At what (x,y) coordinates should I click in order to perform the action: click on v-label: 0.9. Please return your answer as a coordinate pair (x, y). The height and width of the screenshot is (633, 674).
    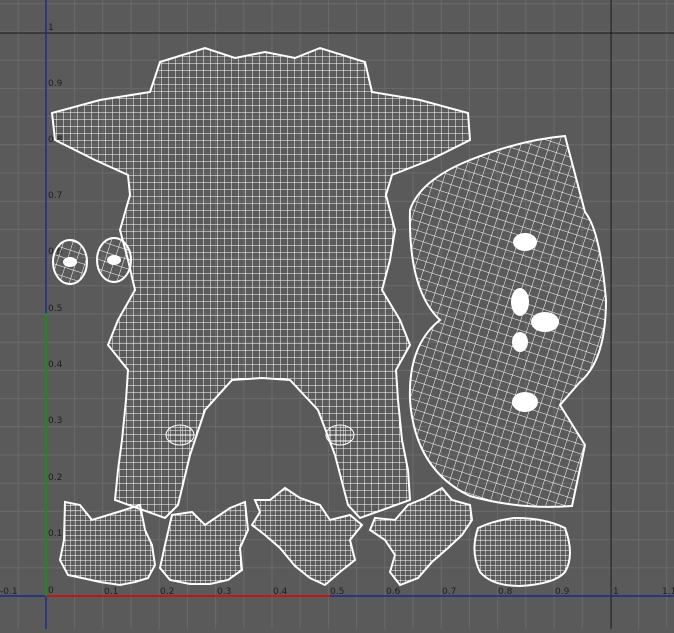
    Looking at the image, I should click on (55, 84).